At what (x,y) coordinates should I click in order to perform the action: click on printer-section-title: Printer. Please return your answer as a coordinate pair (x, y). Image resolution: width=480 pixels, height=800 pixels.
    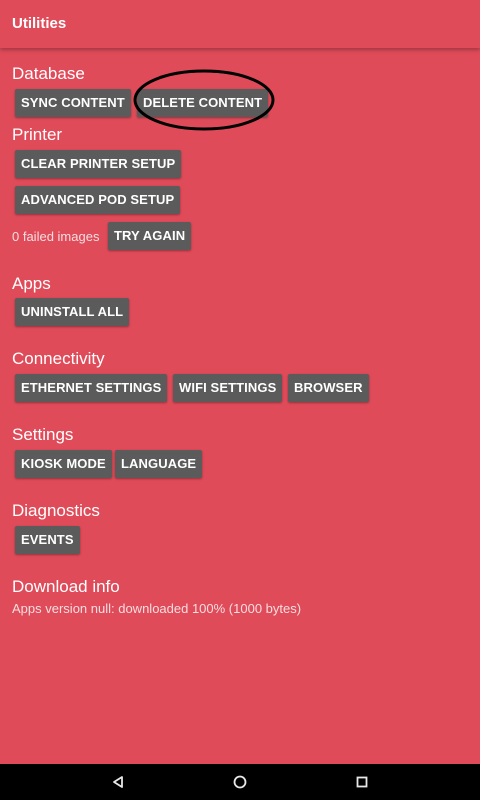
    Looking at the image, I should click on (37, 134).